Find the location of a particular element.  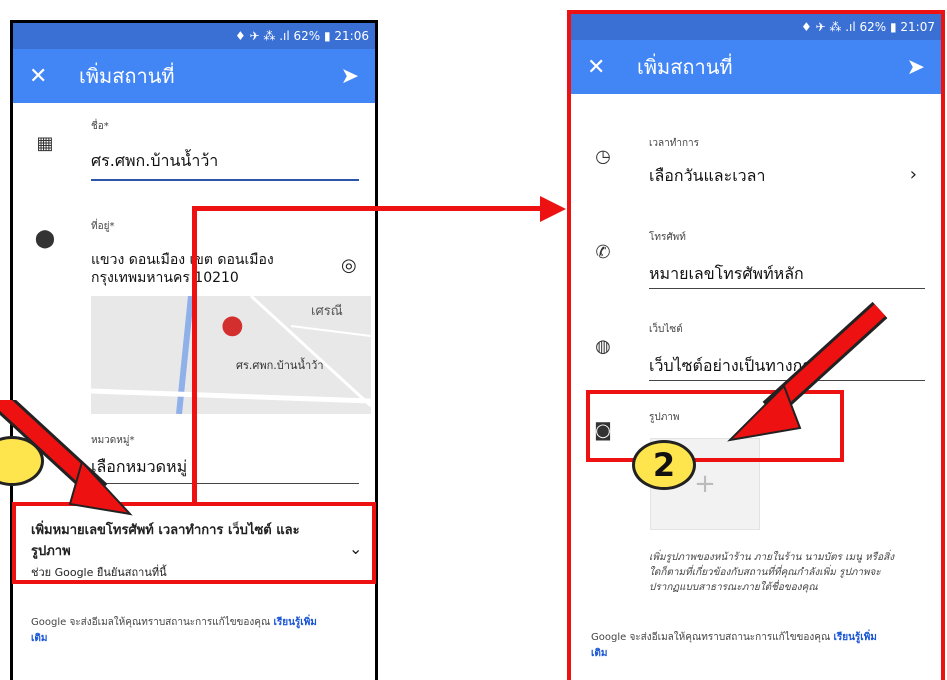

connector-arrowhead is located at coordinates (553, 209).